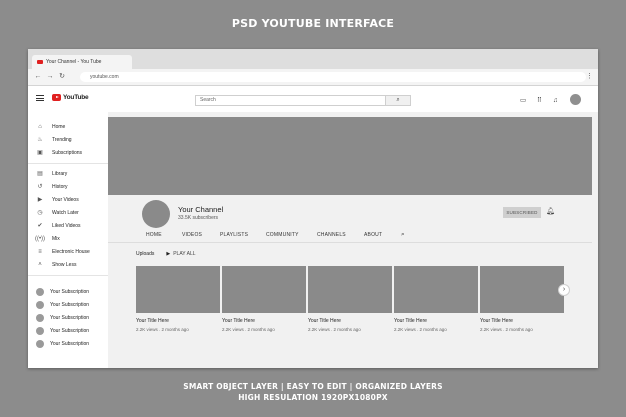  What do you see at coordinates (373, 235) in the screenshot?
I see `tab-about: ABOUT` at bounding box center [373, 235].